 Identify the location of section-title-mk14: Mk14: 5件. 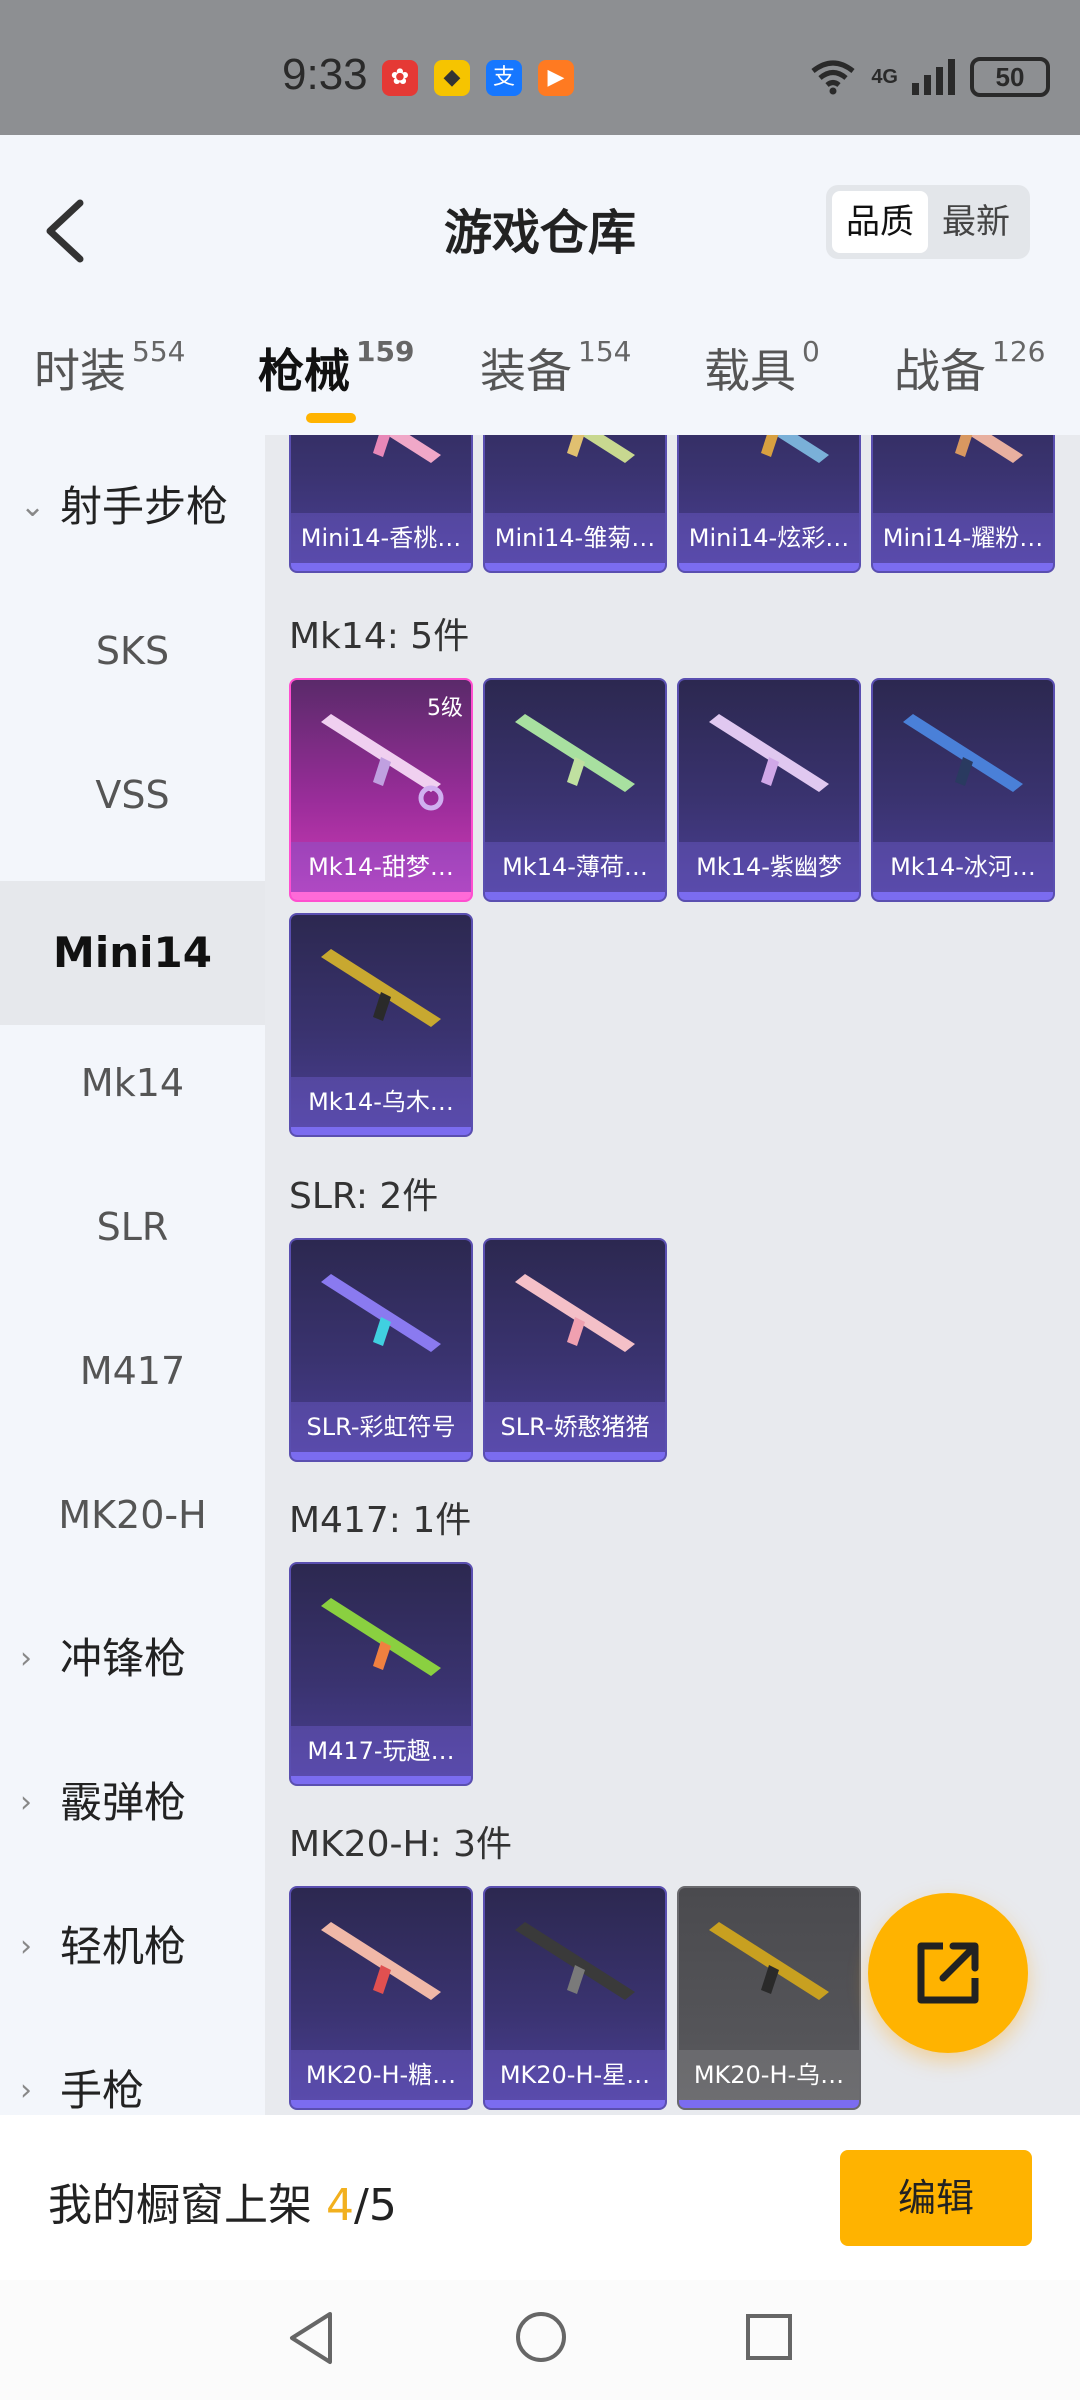
(379, 636).